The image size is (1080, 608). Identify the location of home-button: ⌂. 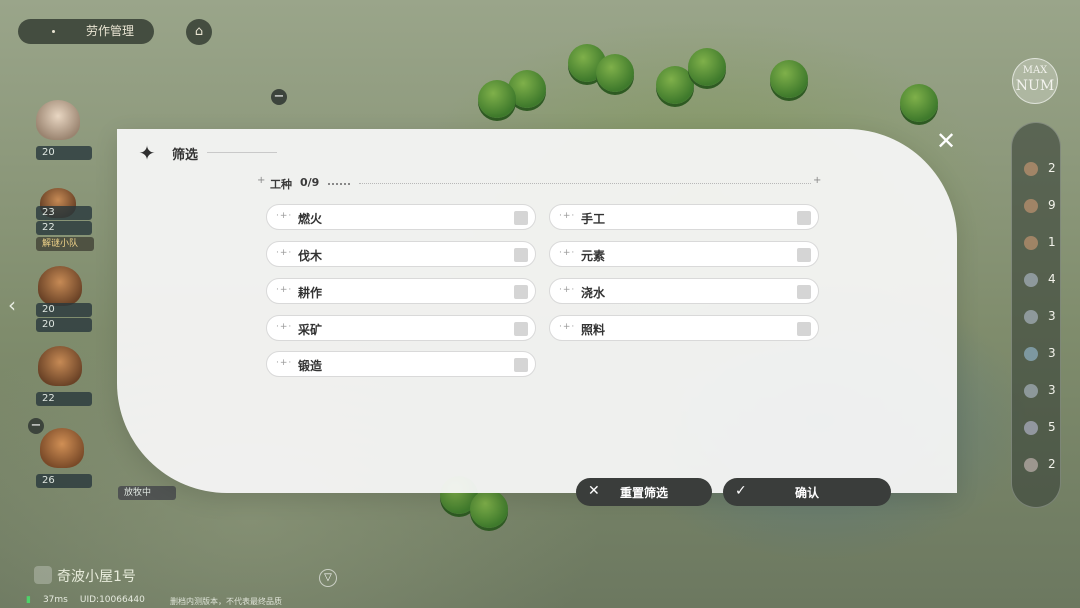
(199, 32).